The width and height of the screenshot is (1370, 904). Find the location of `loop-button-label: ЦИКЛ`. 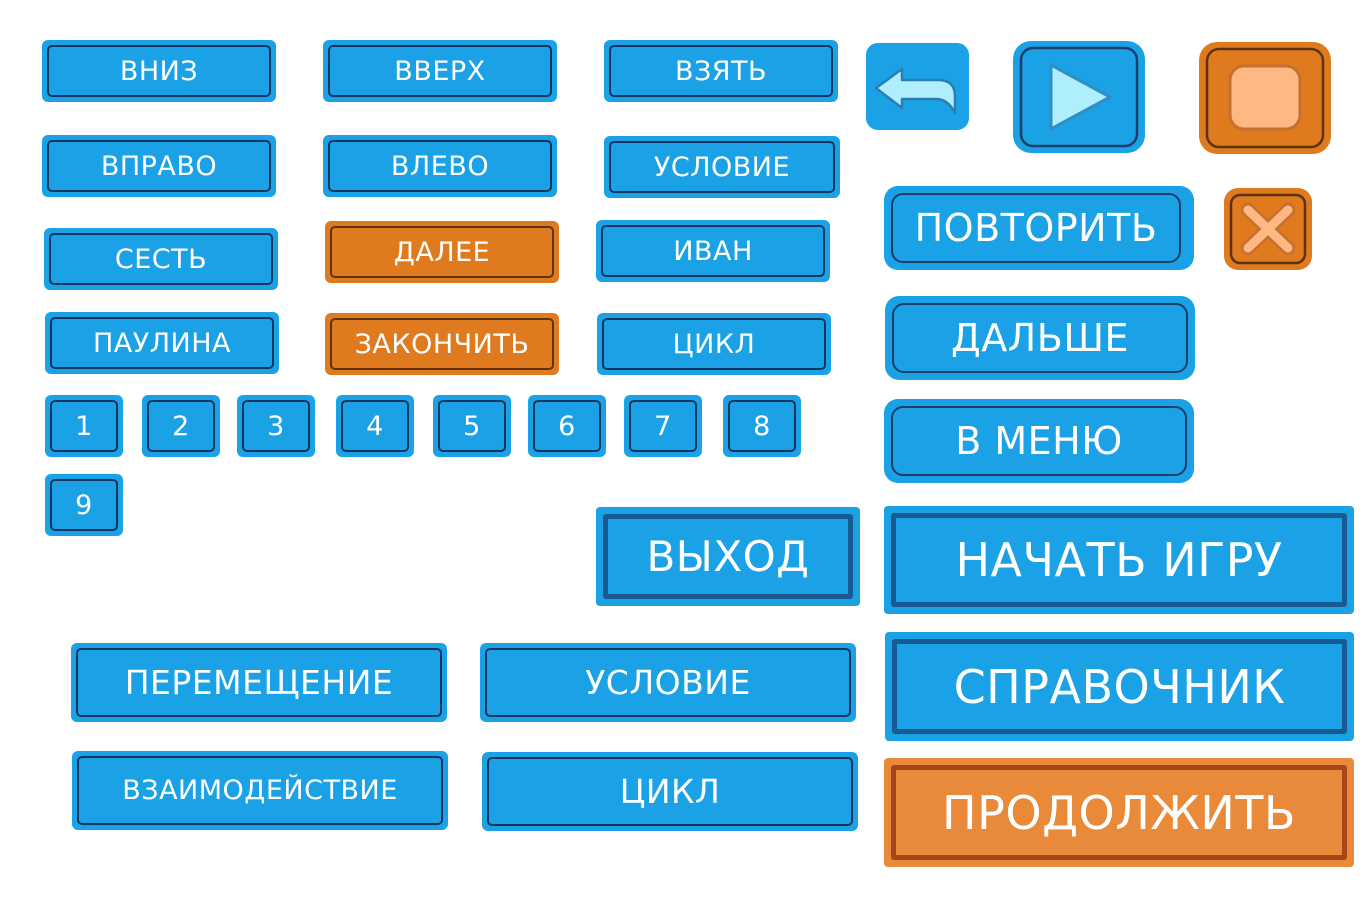

loop-button-label: ЦИКЛ is located at coordinates (714, 344).